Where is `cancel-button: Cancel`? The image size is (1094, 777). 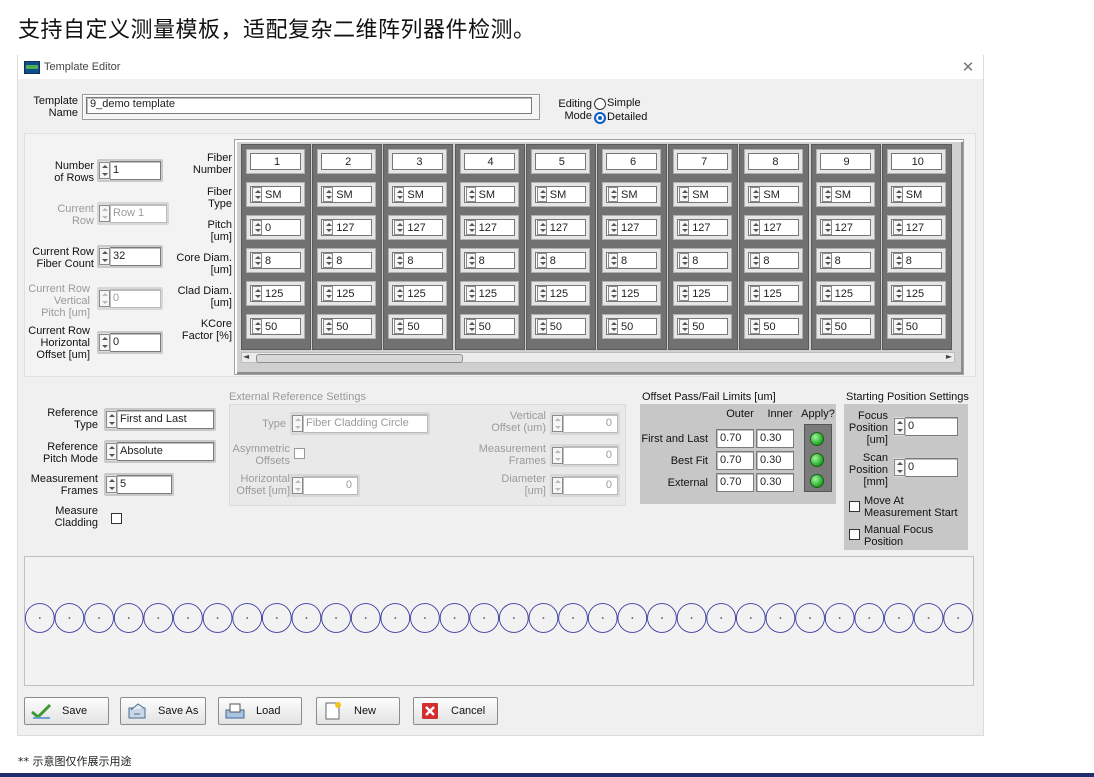
cancel-button: Cancel is located at coordinates (455, 711).